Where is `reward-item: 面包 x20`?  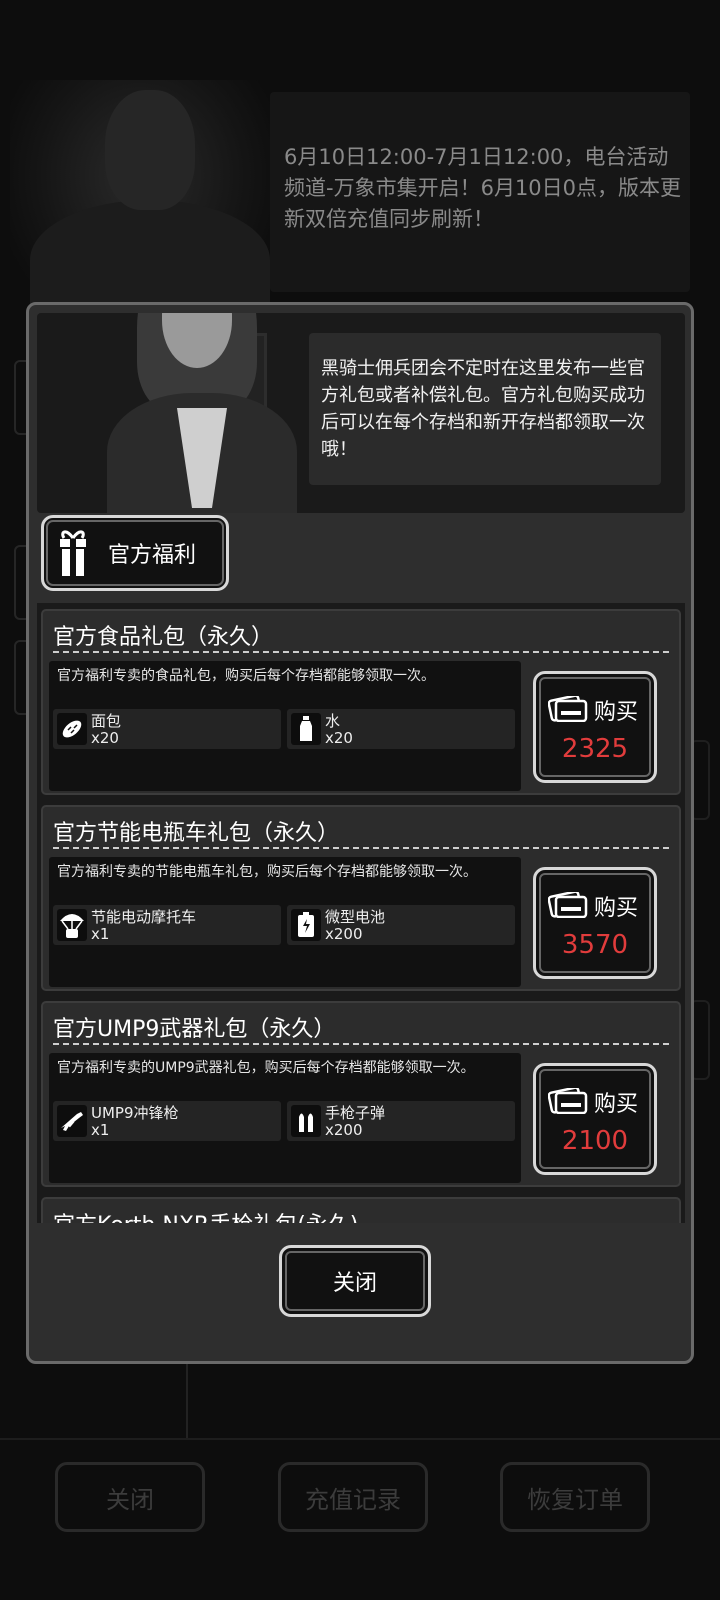
reward-item: 面包 x20 is located at coordinates (167, 729).